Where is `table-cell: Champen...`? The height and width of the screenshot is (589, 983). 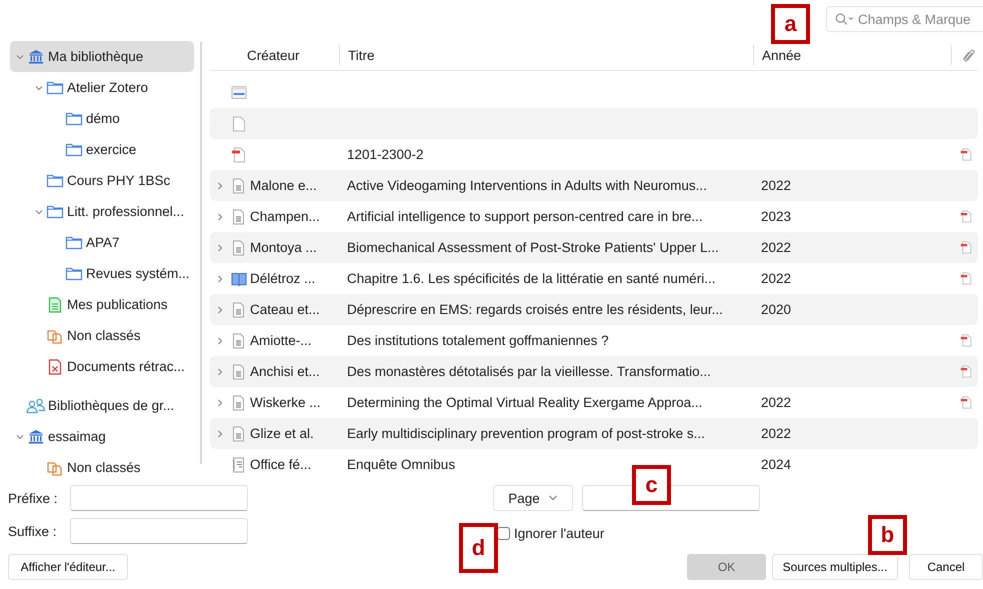
table-cell: Champen... is located at coordinates (285, 216).